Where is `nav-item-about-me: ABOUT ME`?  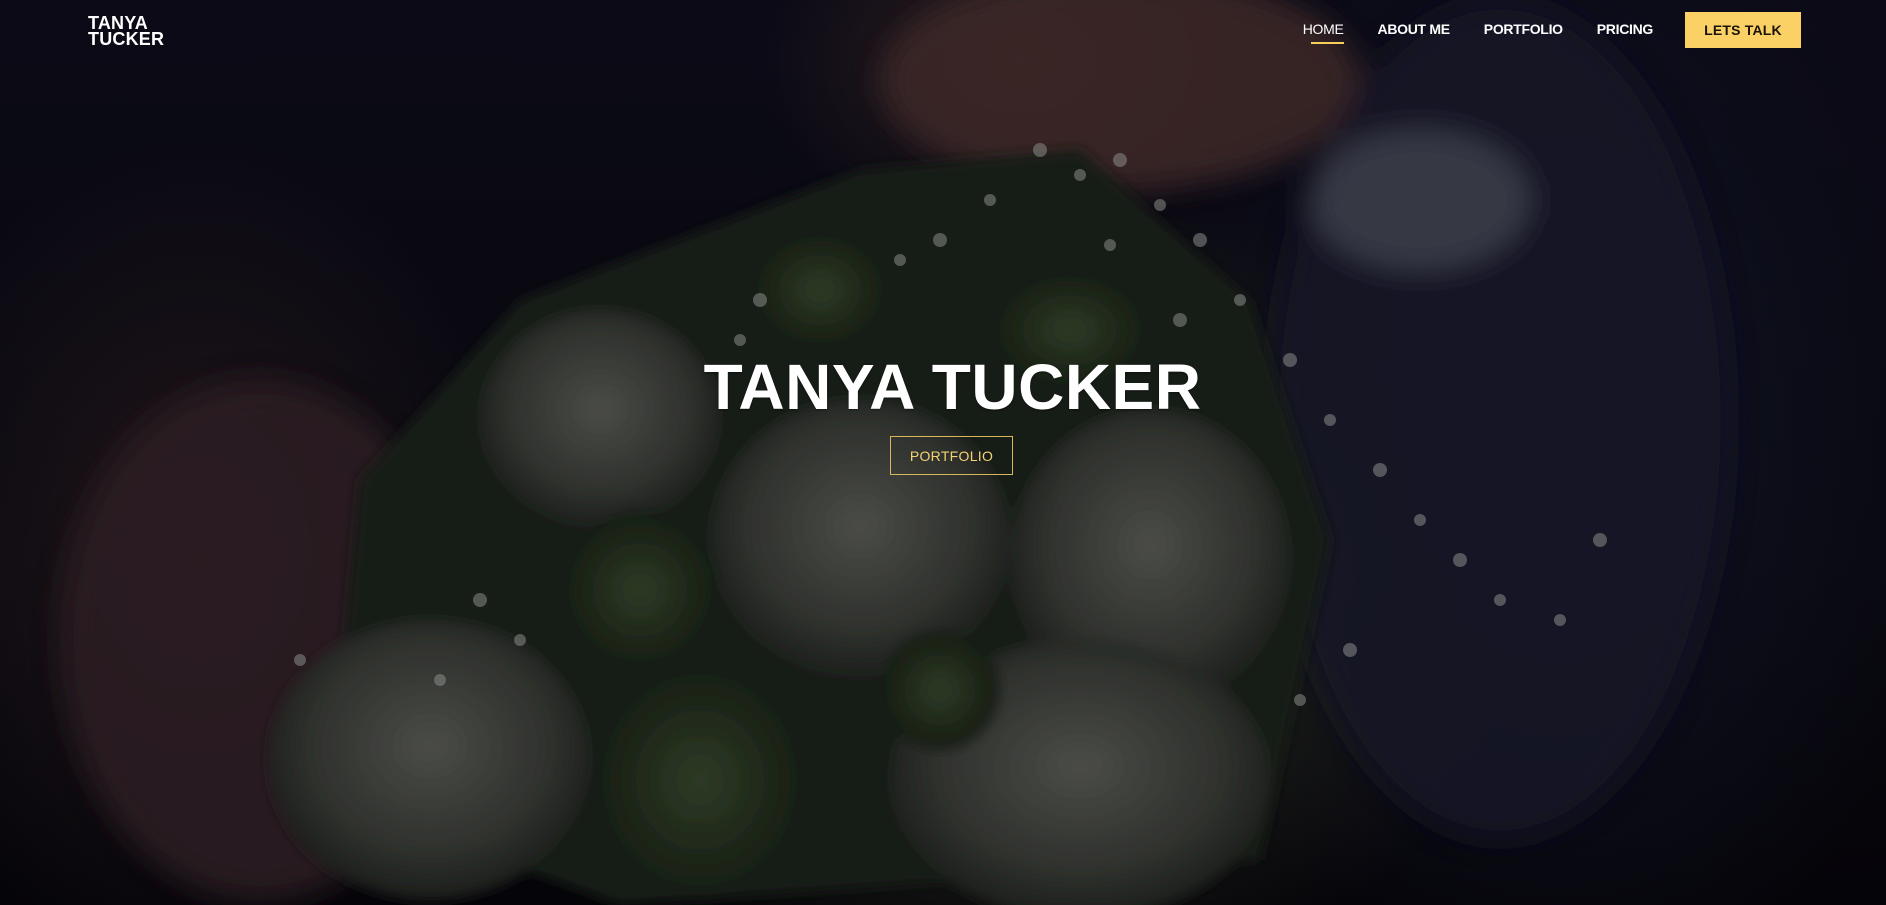
nav-item-about-me: ABOUT ME is located at coordinates (1414, 32).